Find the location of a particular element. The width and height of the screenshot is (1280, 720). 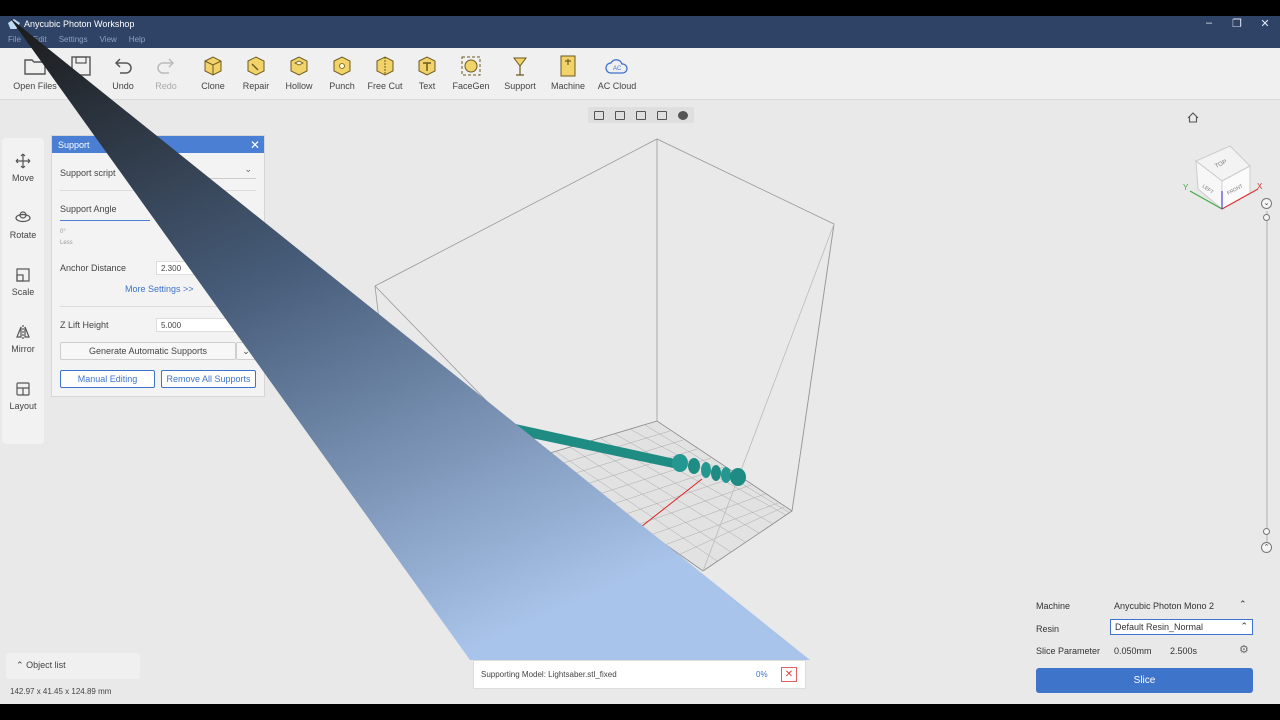

free-cut-button: Free Cut is located at coordinates (385, 72).